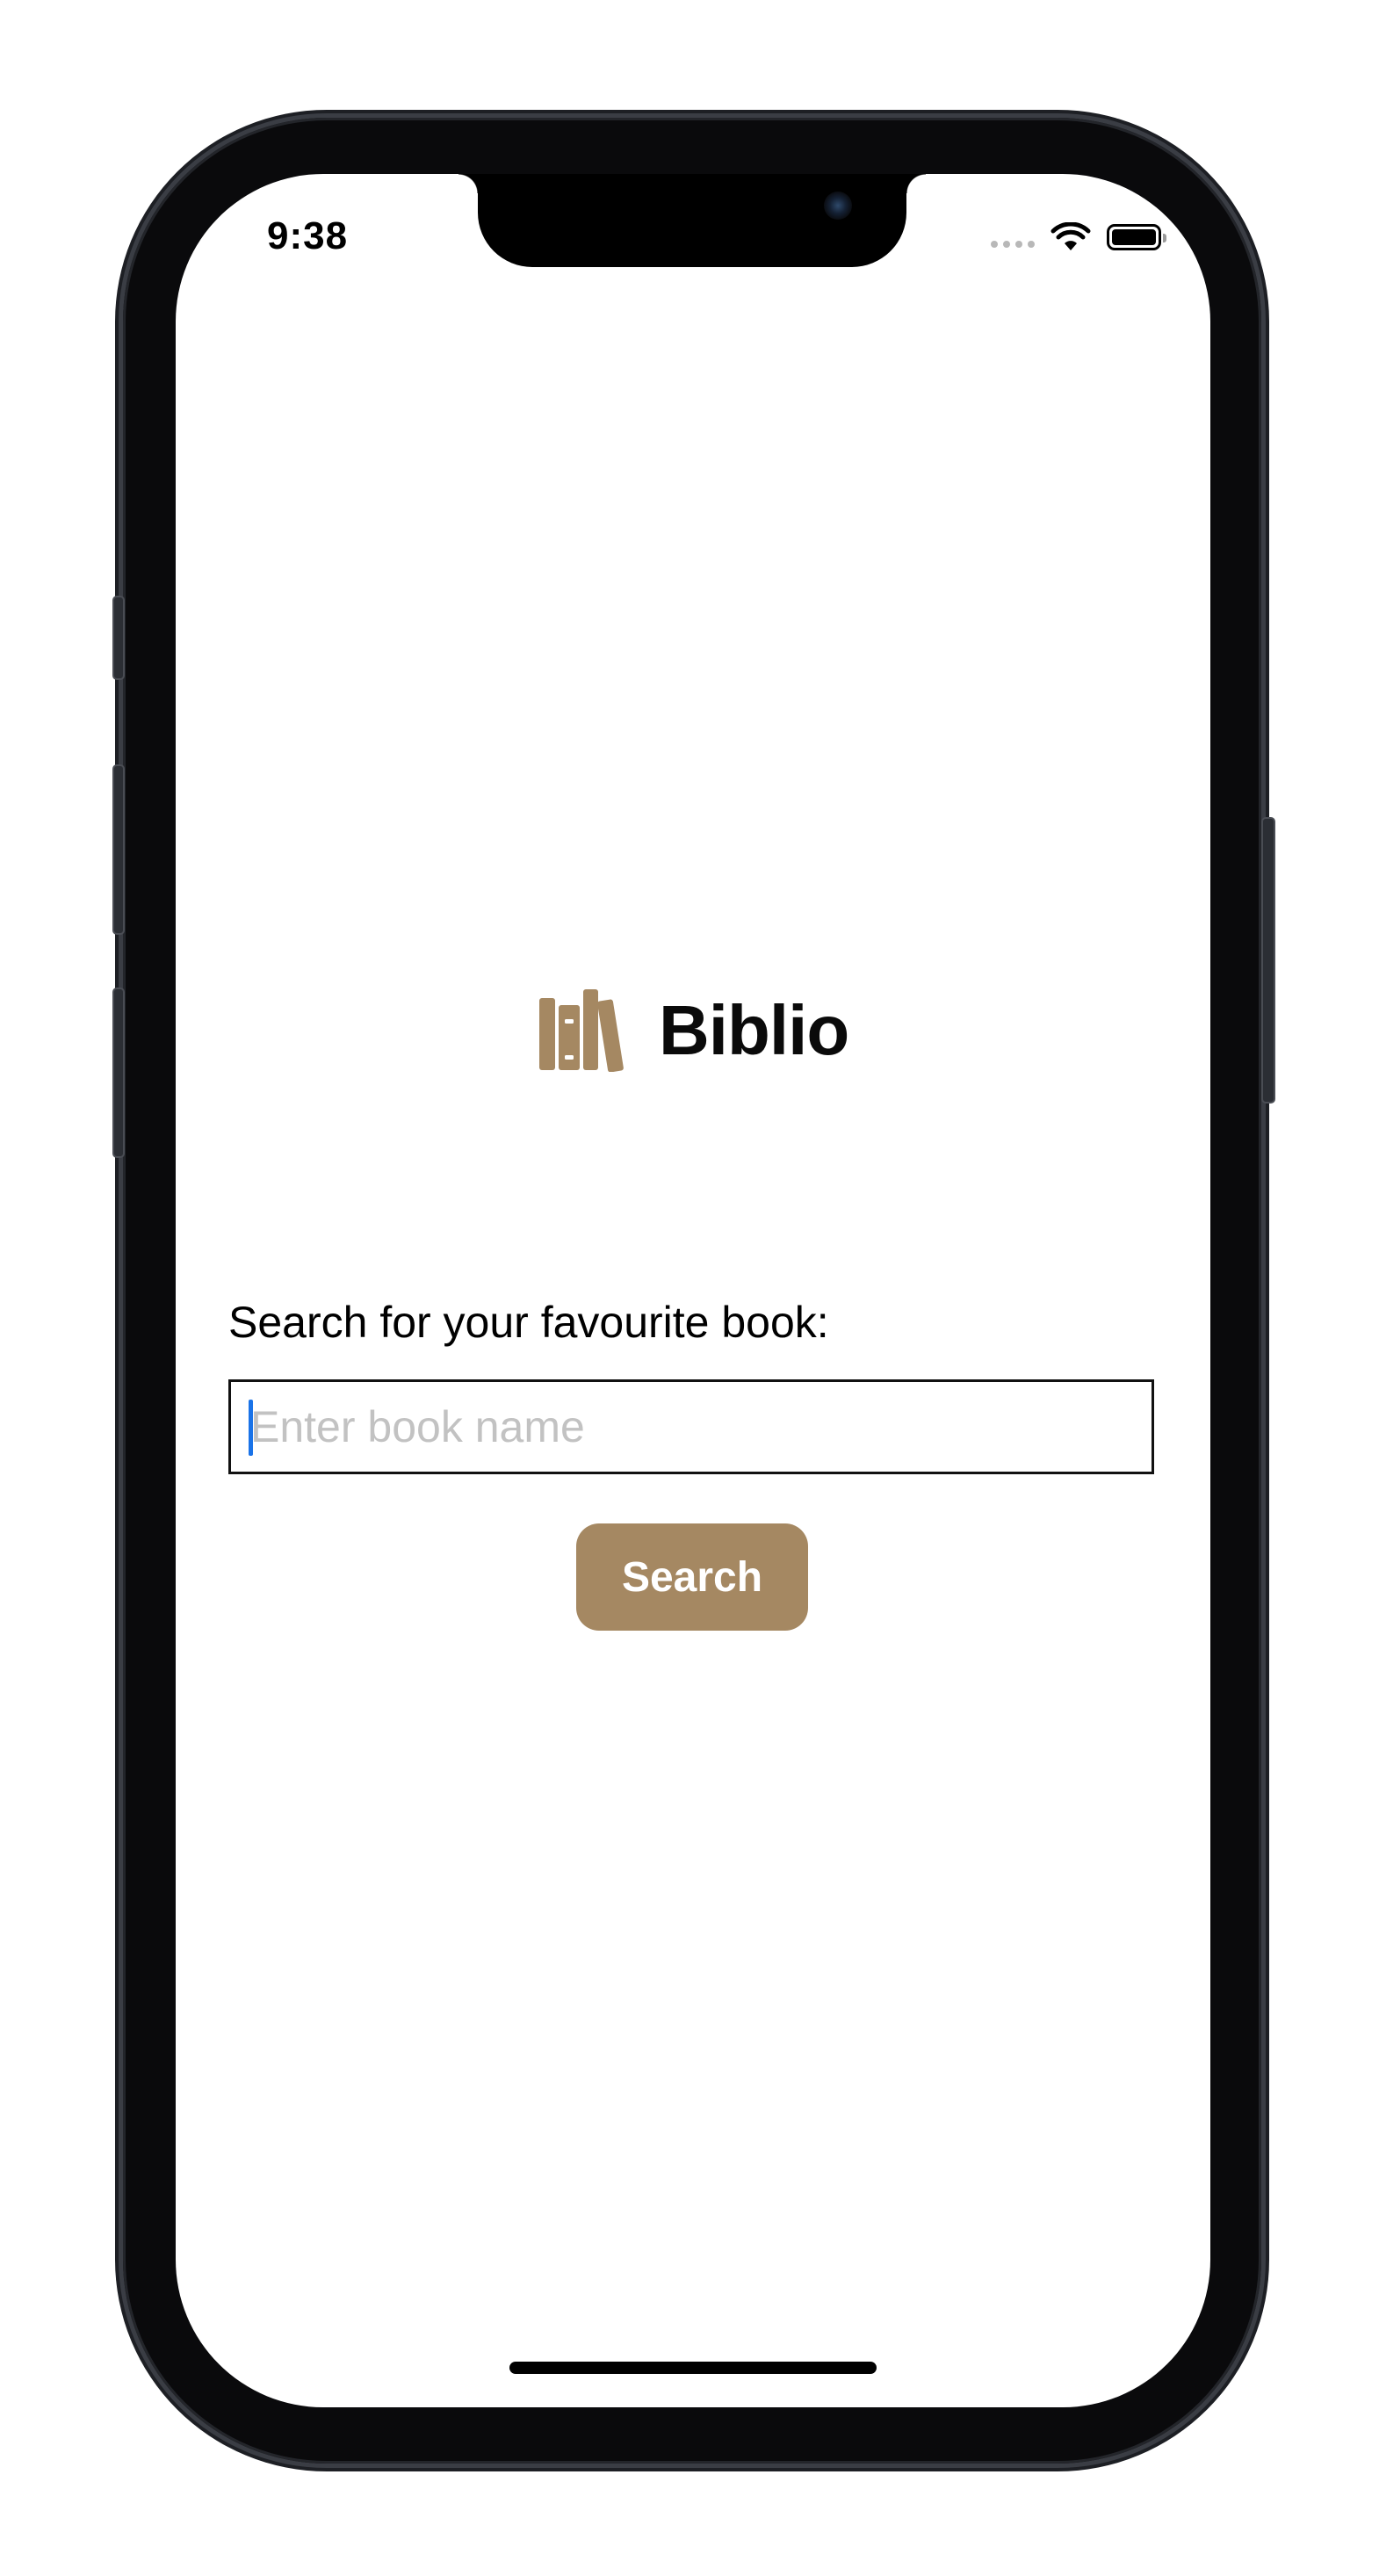 The image size is (1379, 2576). I want to click on volume-down-button, so click(118, 1073).